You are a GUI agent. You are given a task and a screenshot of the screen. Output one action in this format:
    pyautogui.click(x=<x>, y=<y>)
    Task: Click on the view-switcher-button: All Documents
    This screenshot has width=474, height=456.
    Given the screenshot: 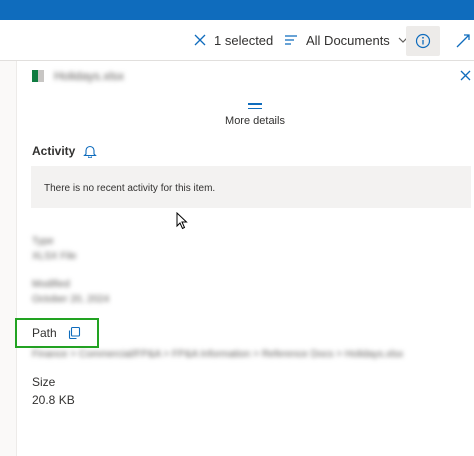 What is the action you would take?
    pyautogui.click(x=346, y=40)
    